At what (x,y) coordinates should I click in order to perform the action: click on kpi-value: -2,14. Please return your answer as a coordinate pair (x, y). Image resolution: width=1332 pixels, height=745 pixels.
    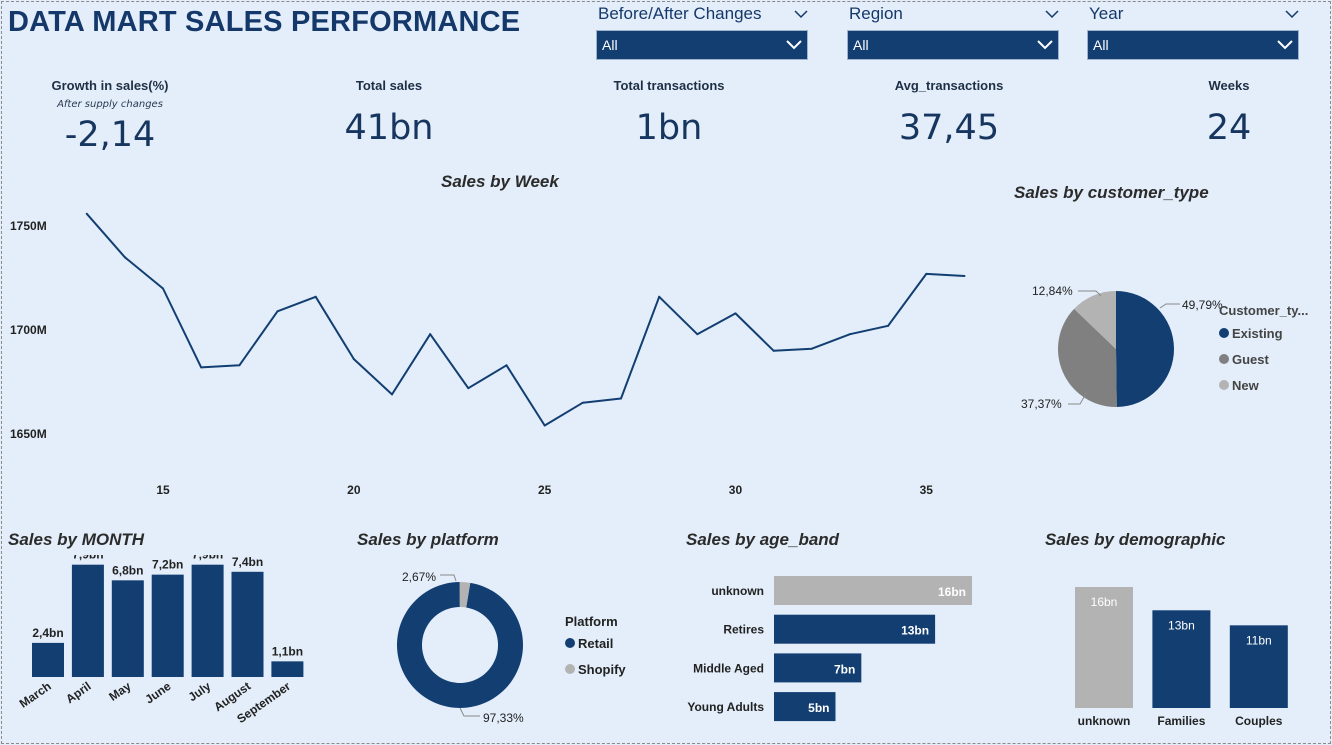
    Looking at the image, I should click on (110, 135).